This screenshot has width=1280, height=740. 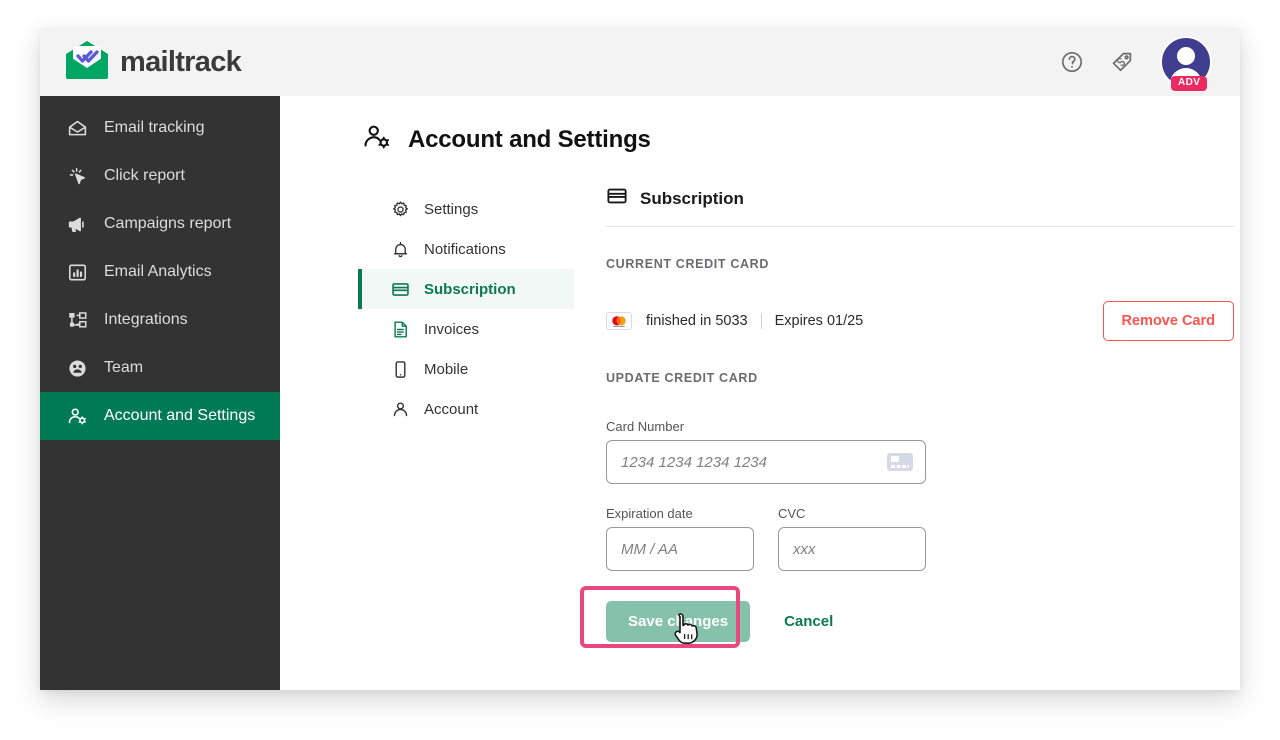 I want to click on bell-icon, so click(x=400, y=249).